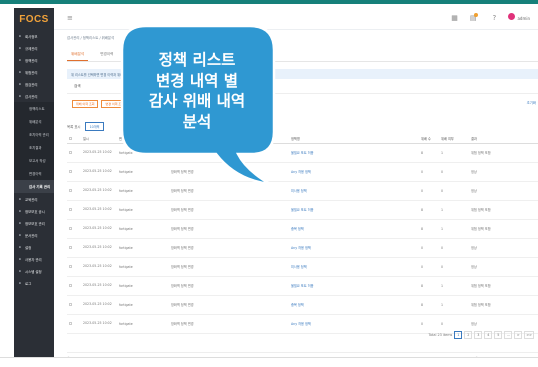 Image resolution: width=538 pixels, height=367 pixels. What do you see at coordinates (34, 60) in the screenshot?
I see `sidebar-item-2: ▪ 정책관리` at bounding box center [34, 60].